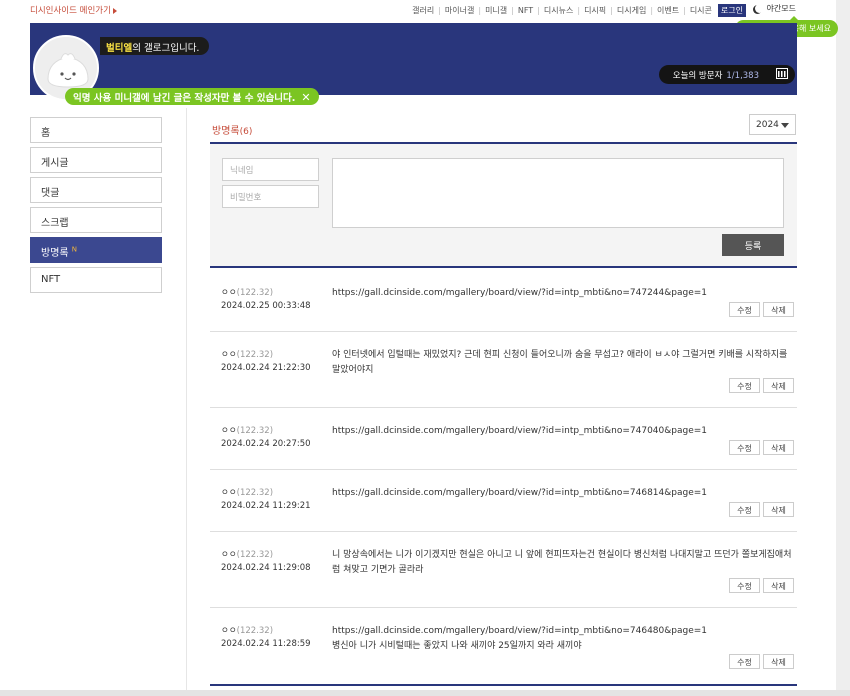 Image resolution: width=850 pixels, height=696 pixels. What do you see at coordinates (192, 96) in the screenshot?
I see `anonymous-notice: 익명 사용 미니갤에 남긴 글은 작성자만 볼 수 있습니다. ✕` at bounding box center [192, 96].